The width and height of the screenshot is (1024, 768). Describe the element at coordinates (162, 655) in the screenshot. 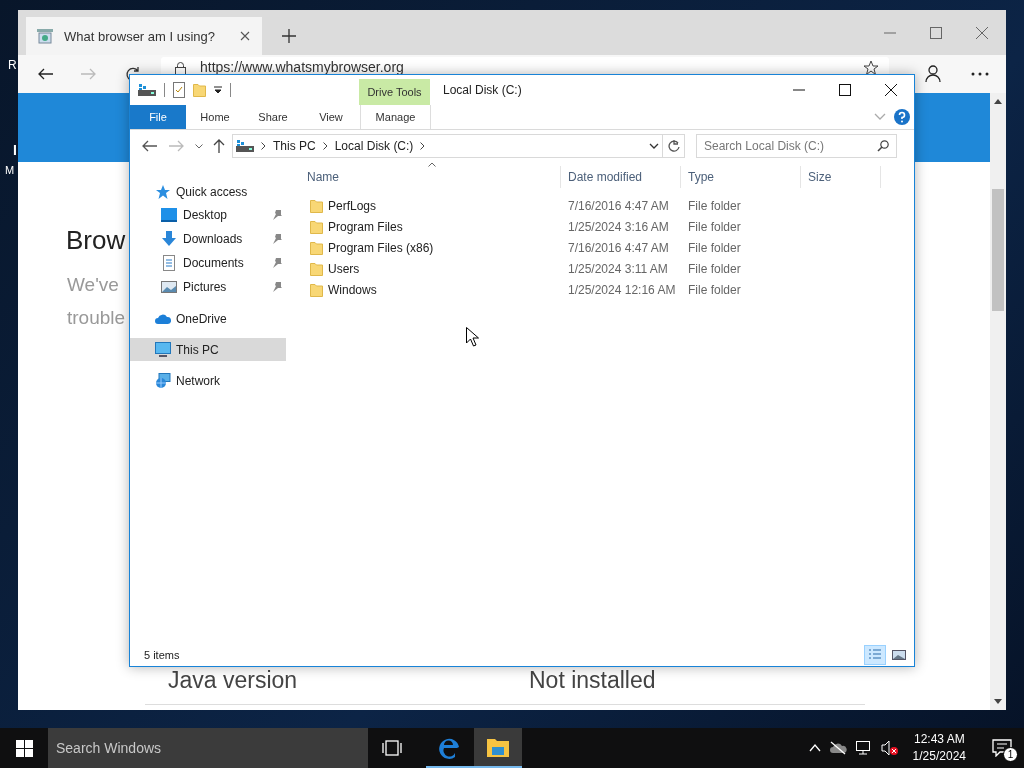

I see `status-text: 5 items` at that location.